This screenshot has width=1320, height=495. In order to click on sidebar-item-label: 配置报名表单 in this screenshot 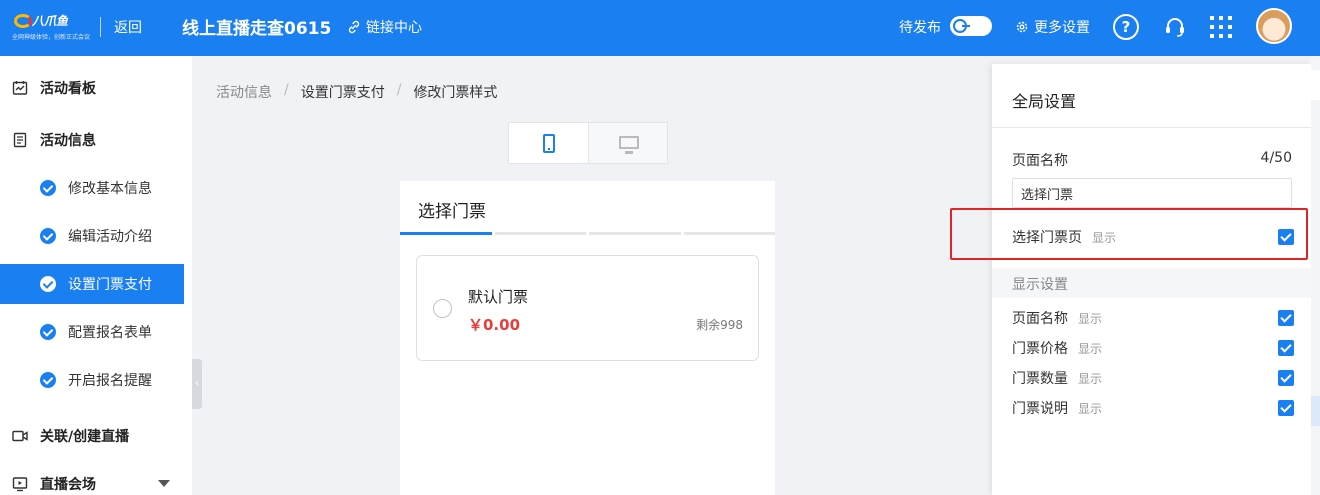, I will do `click(110, 333)`.